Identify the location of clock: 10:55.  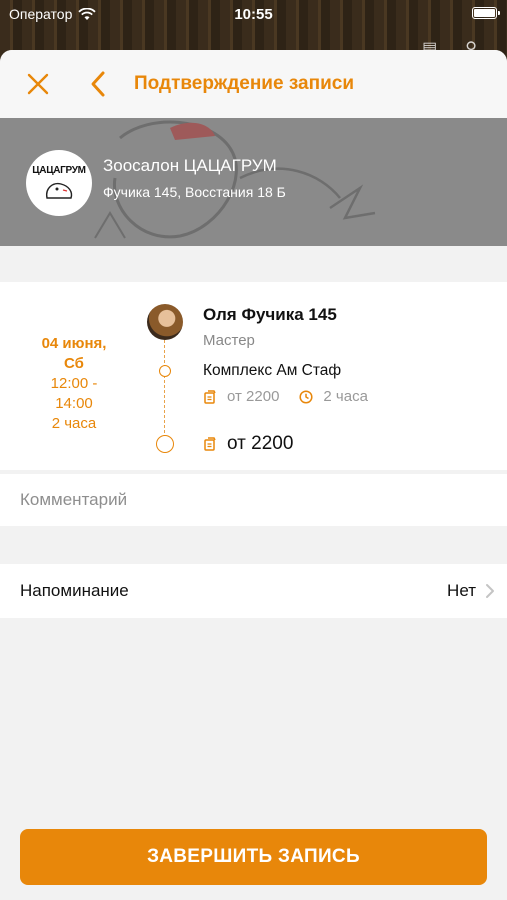
(253, 14).